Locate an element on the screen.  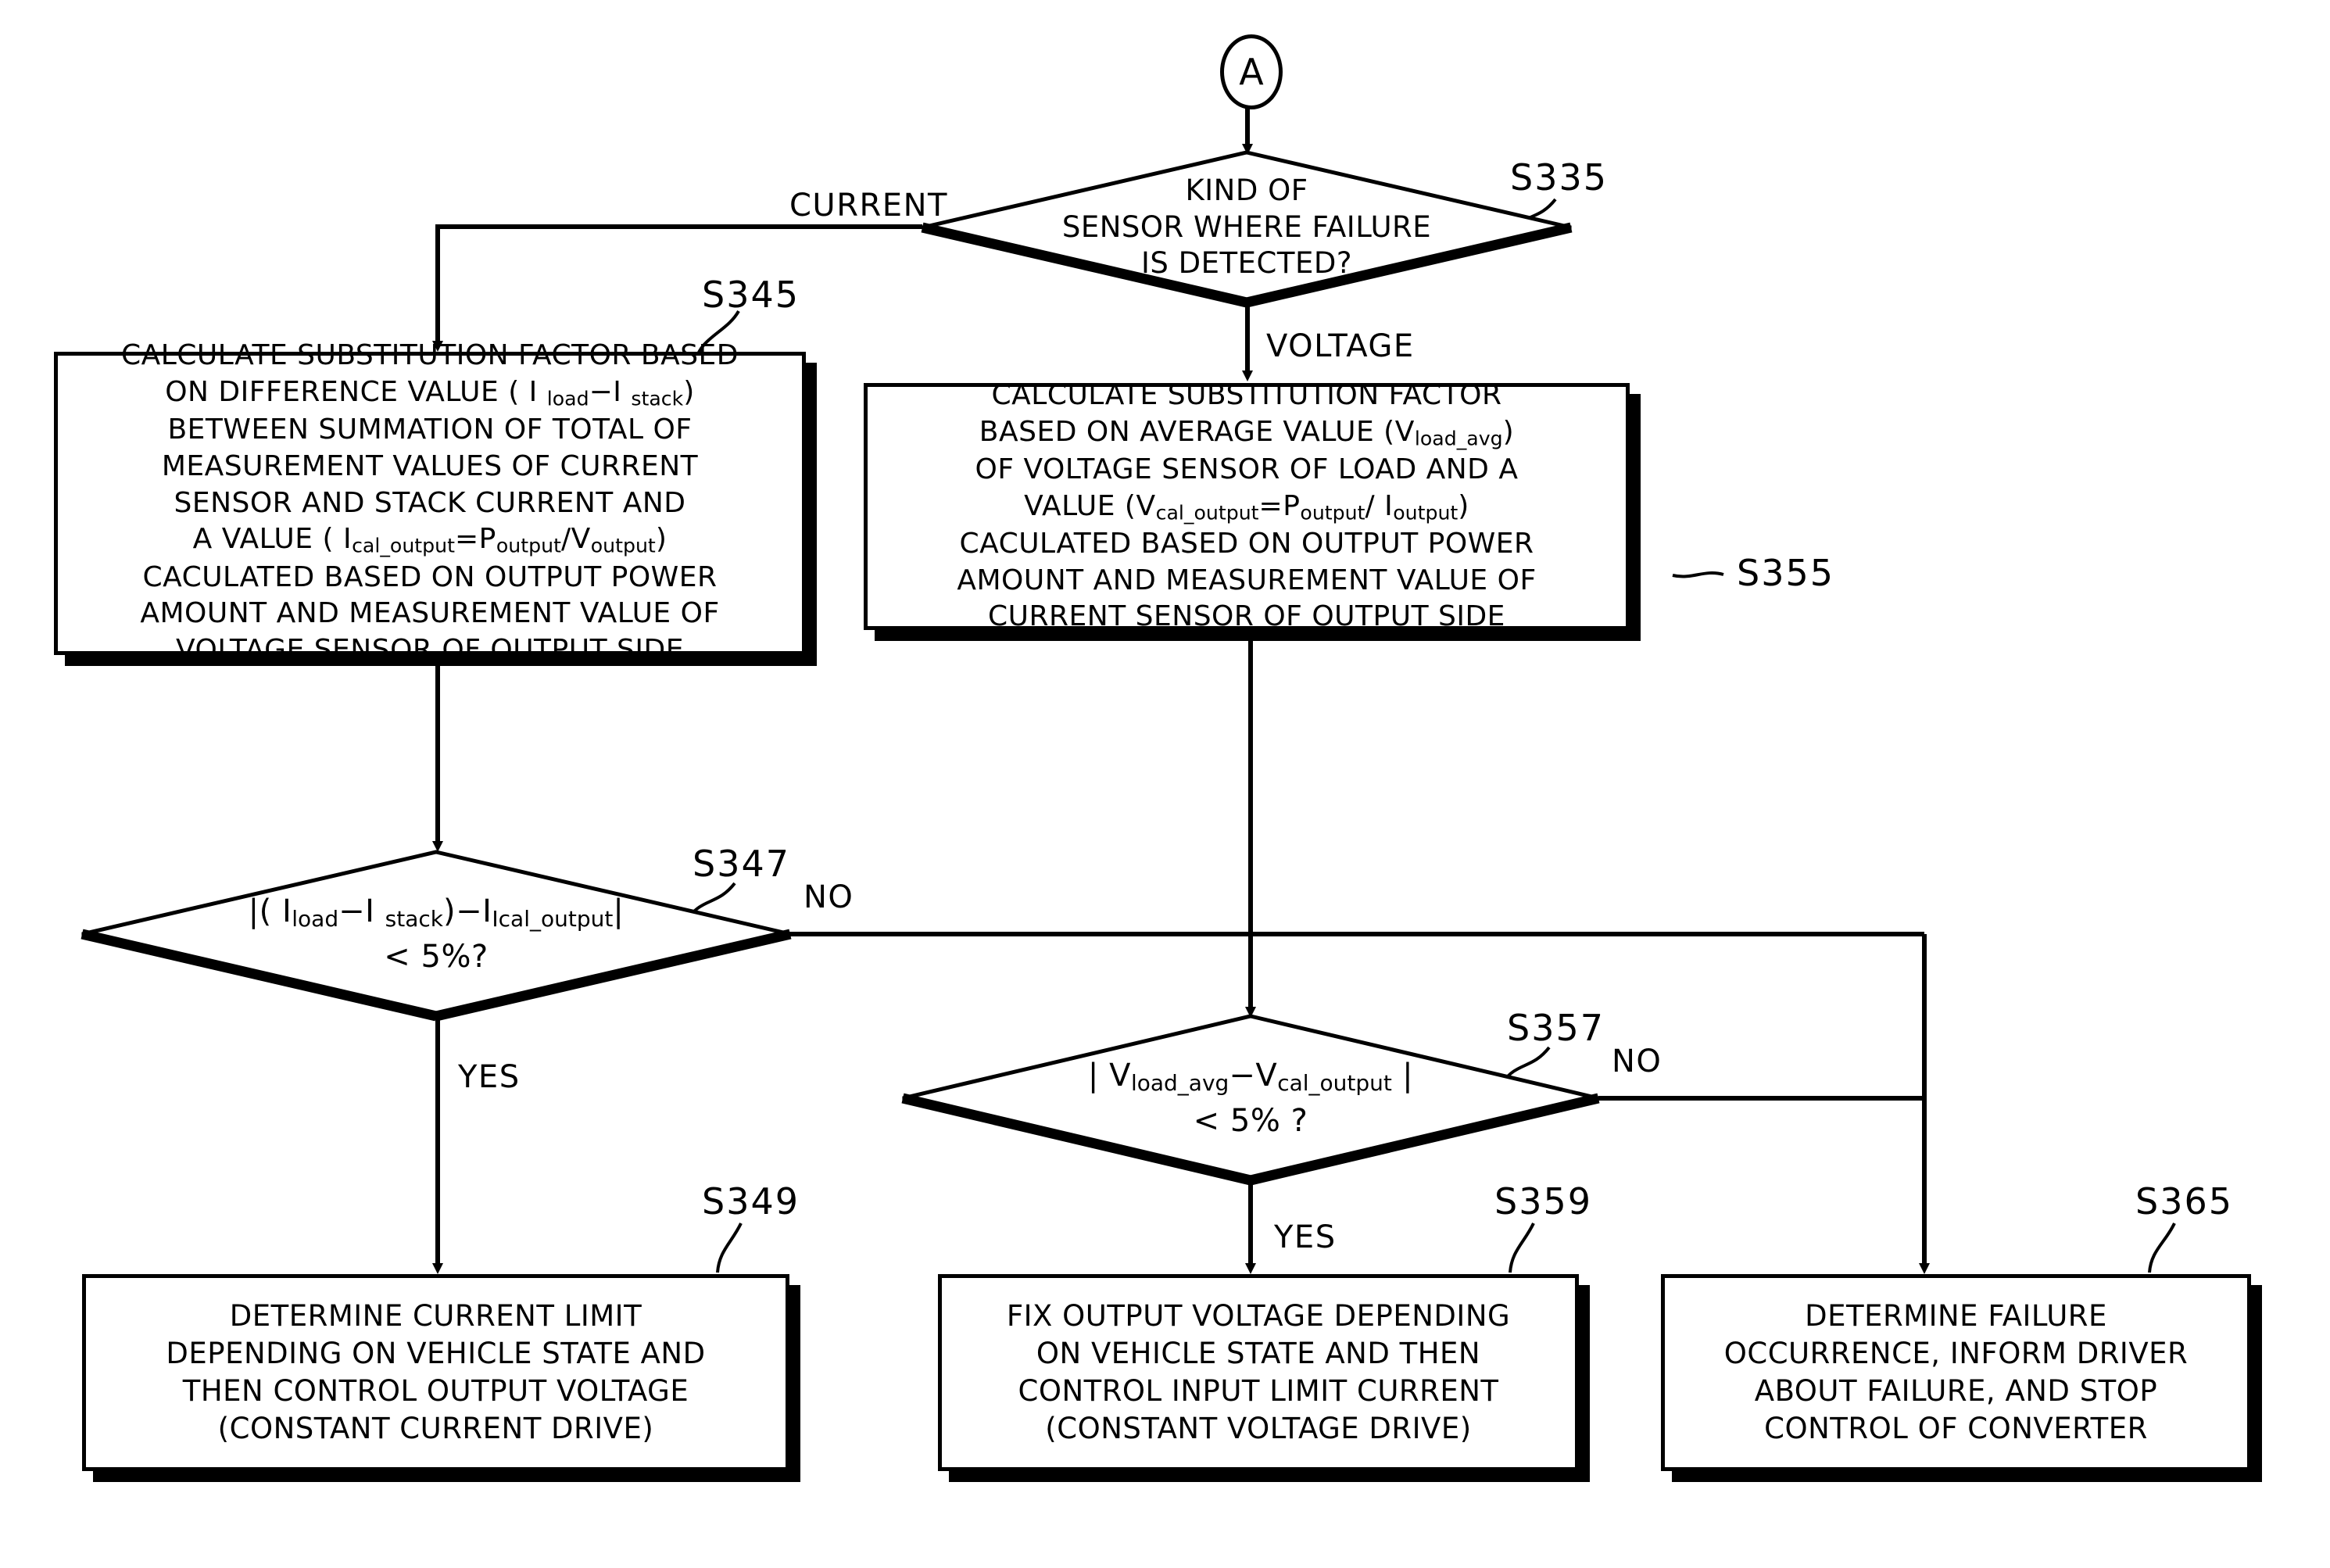
process-s355-line-3: OF VOLTAGE SENSOR OF LOAD AND A is located at coordinates (1247, 469).